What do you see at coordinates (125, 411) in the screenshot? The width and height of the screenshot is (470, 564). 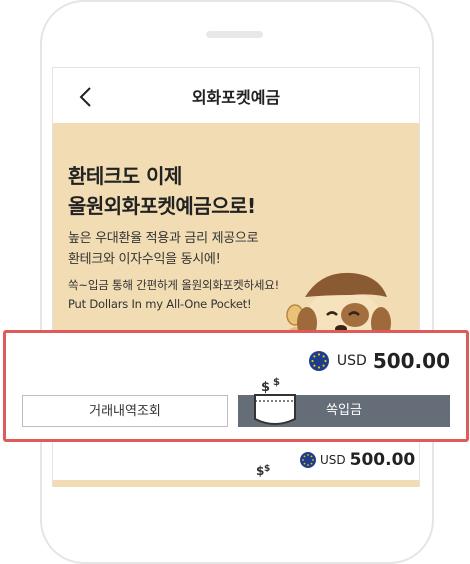 I see `transaction-history-button: 거래내역조회` at bounding box center [125, 411].